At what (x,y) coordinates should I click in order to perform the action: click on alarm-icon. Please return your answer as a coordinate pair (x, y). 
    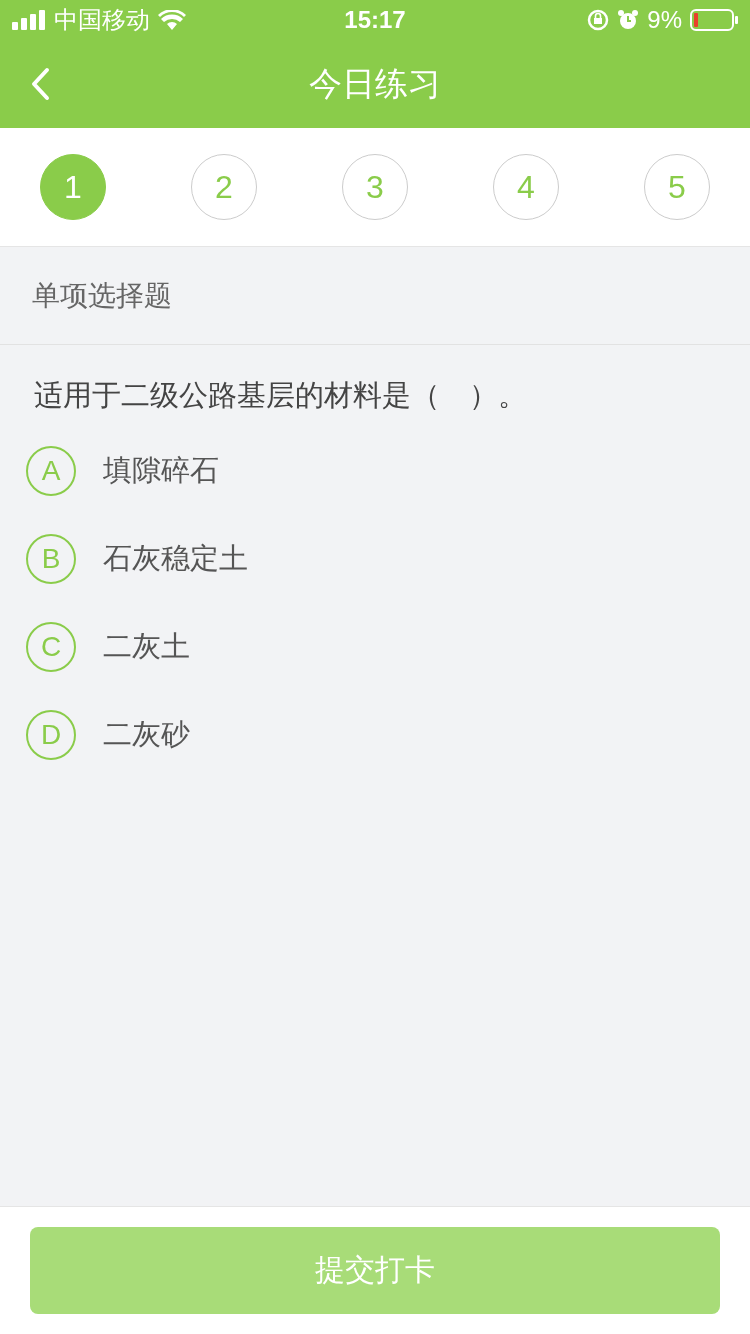
    Looking at the image, I should click on (628, 20).